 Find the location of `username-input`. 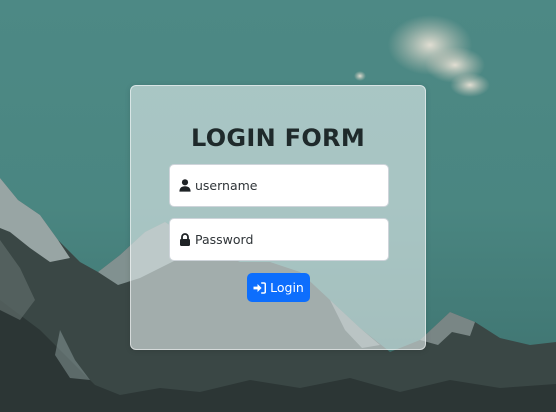

username-input is located at coordinates (290, 185).